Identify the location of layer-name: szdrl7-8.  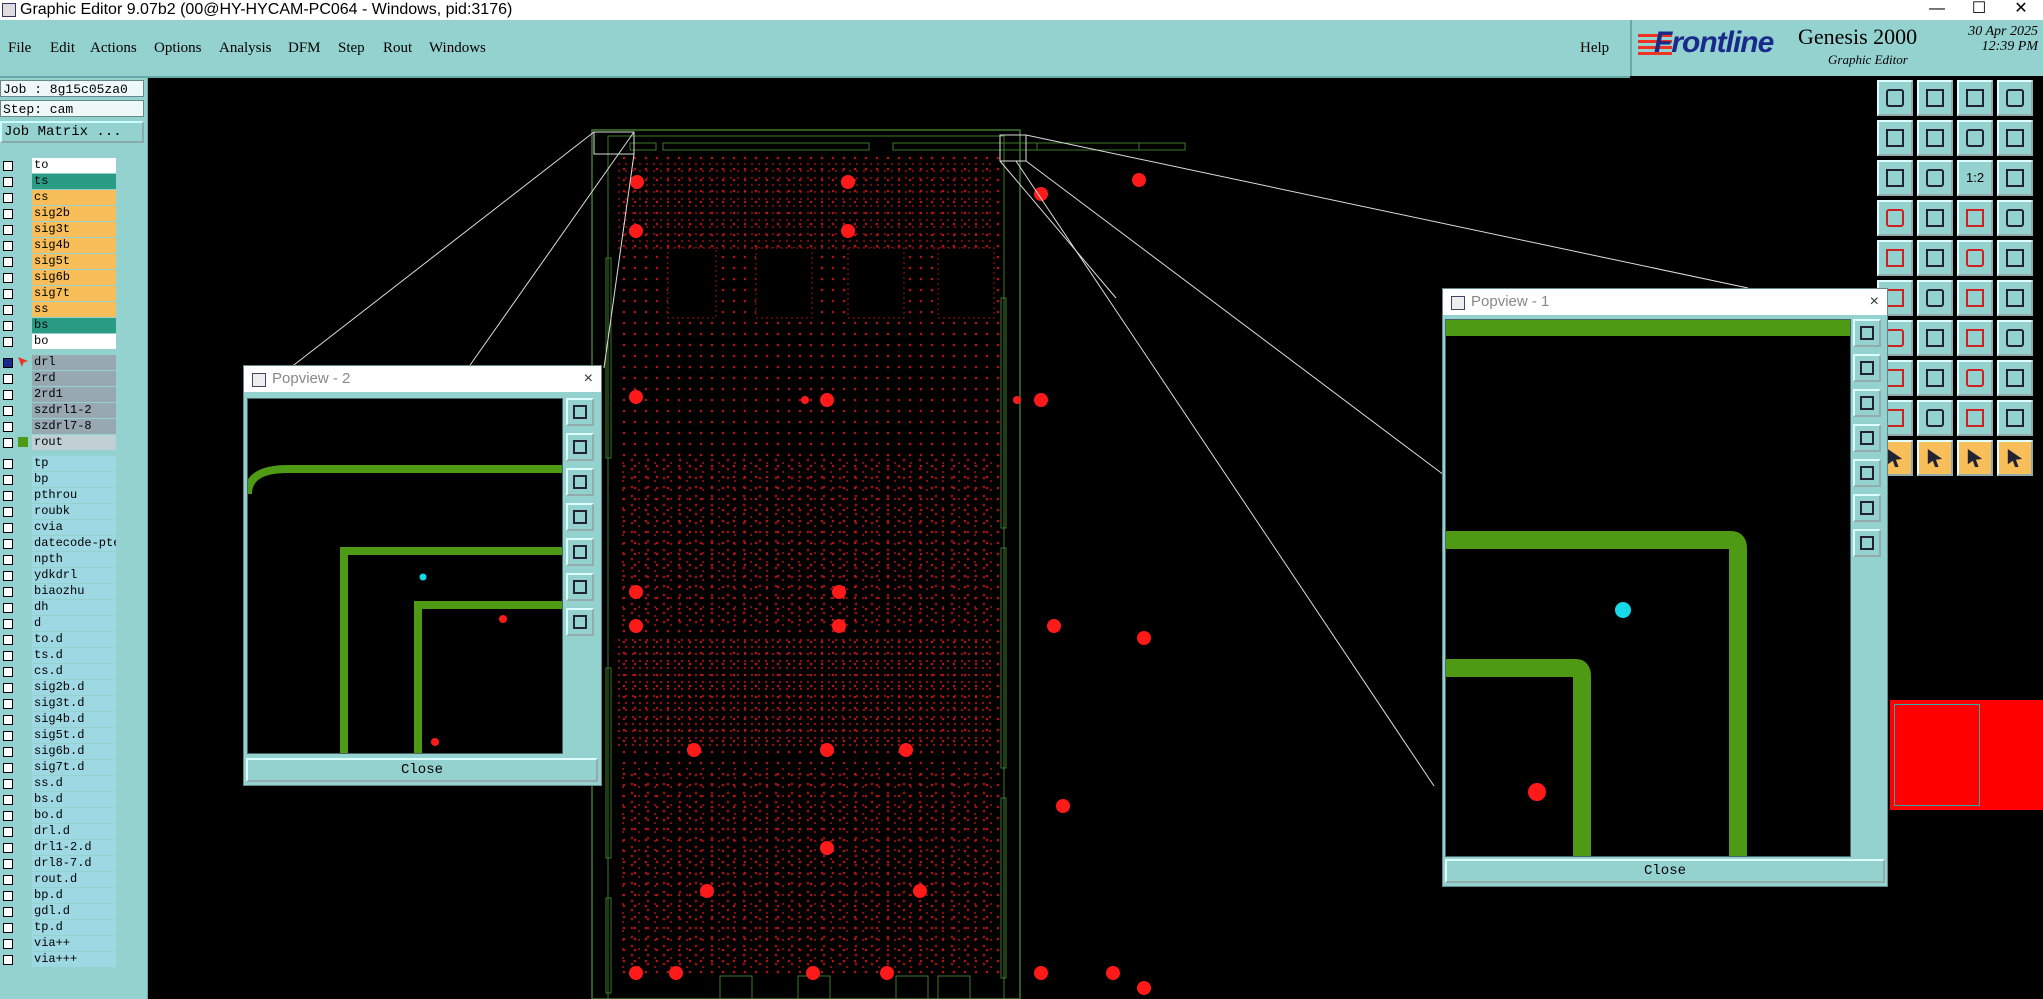
(74, 426).